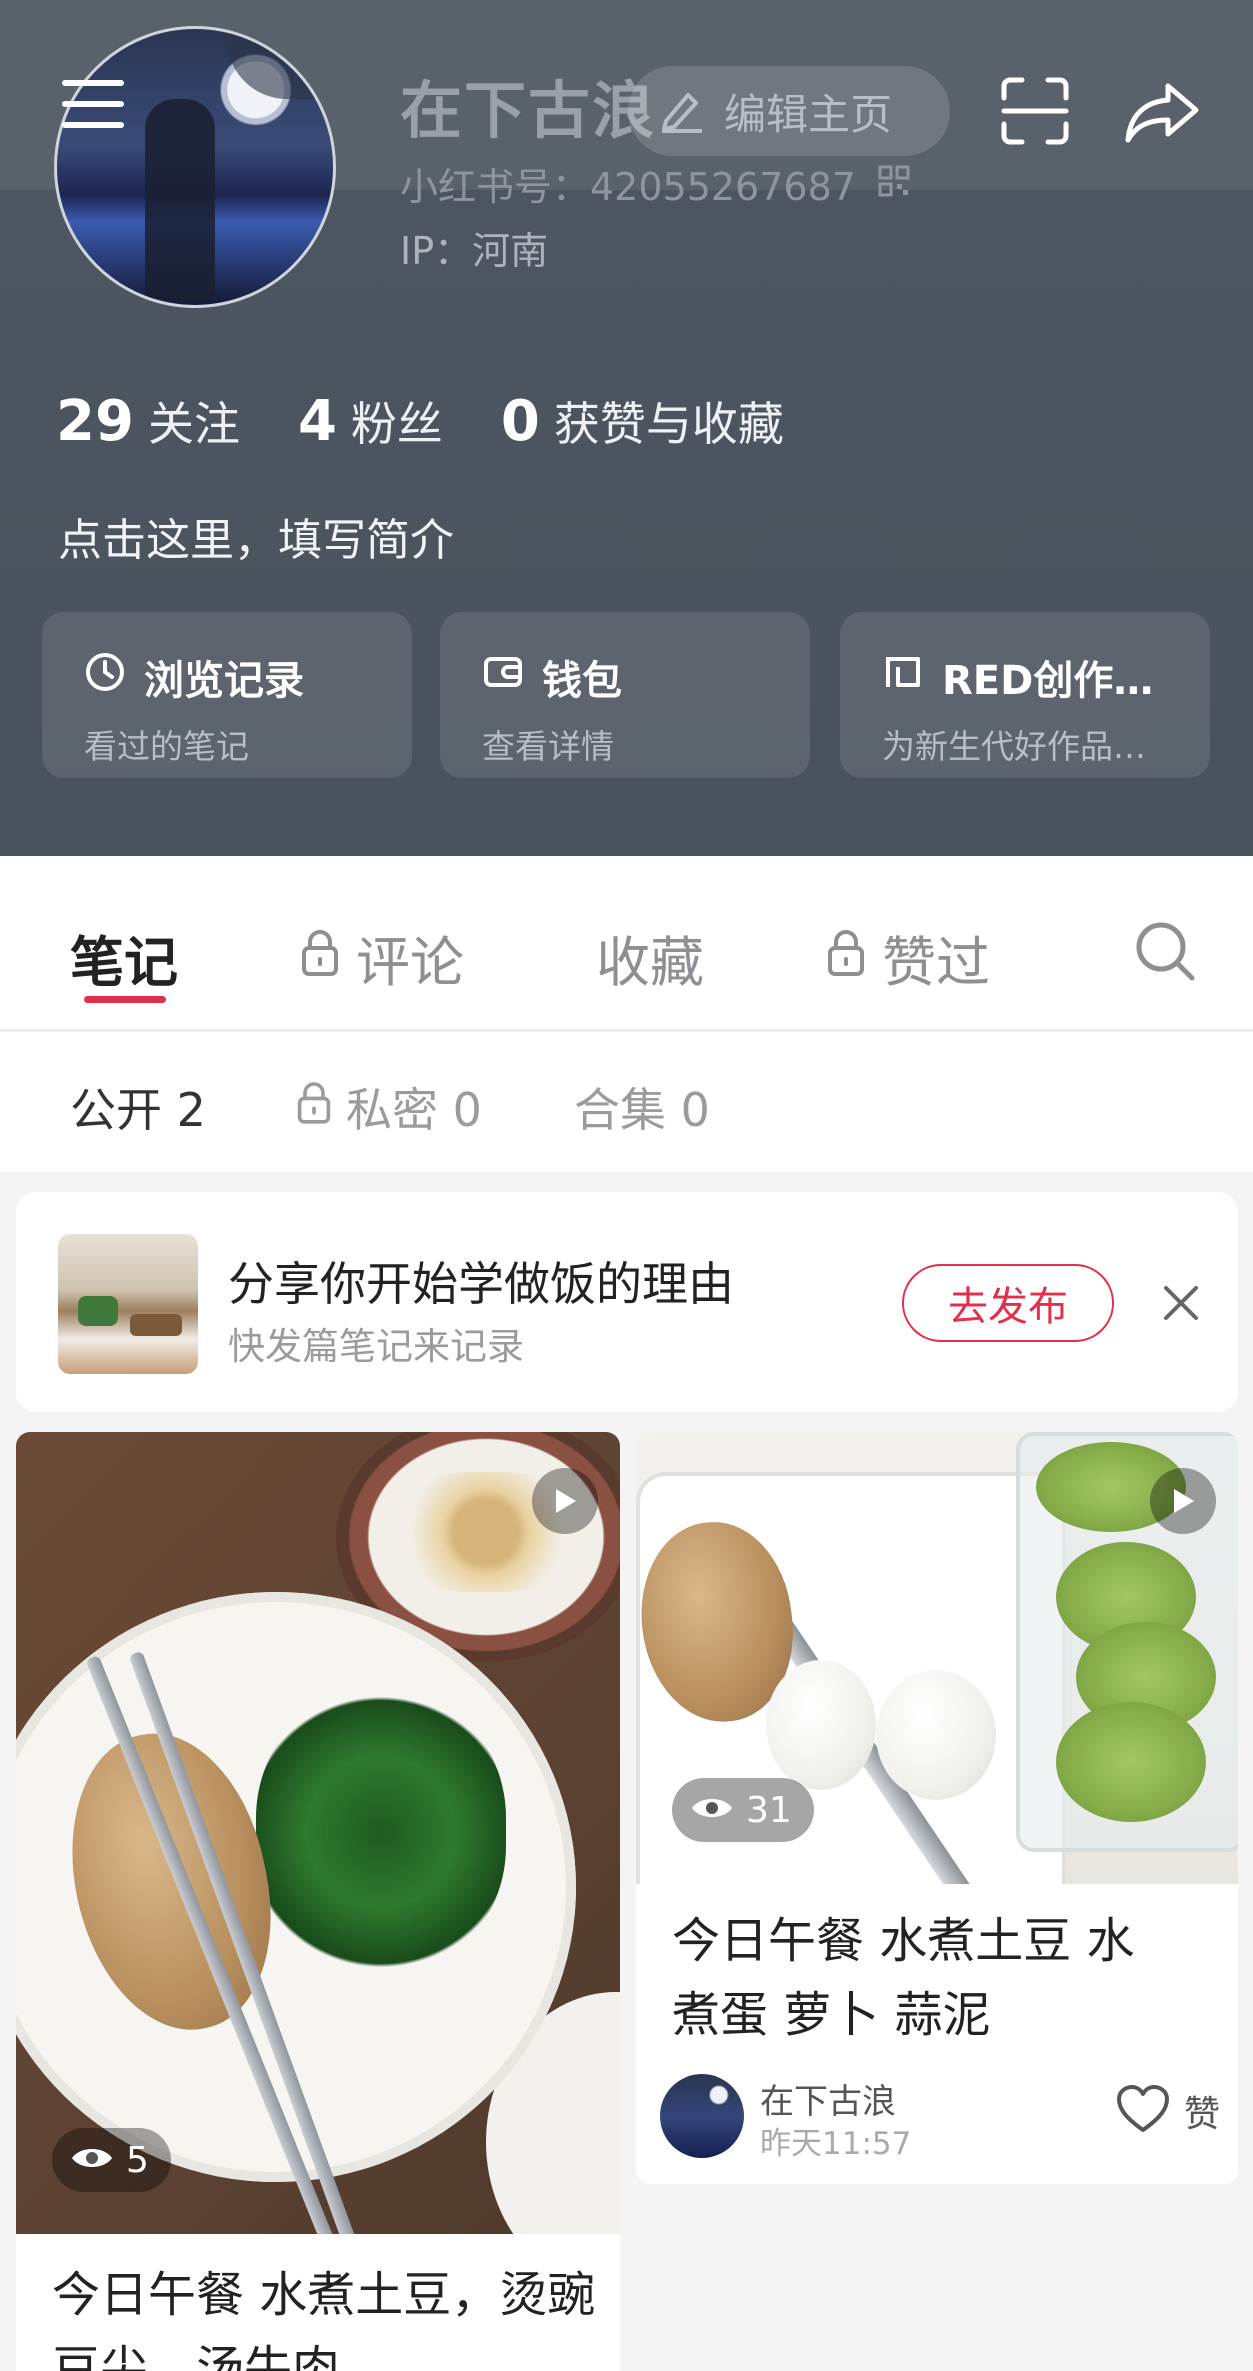 The image size is (1253, 2371). I want to click on quick-card-title-row: 钱包, so click(646, 677).